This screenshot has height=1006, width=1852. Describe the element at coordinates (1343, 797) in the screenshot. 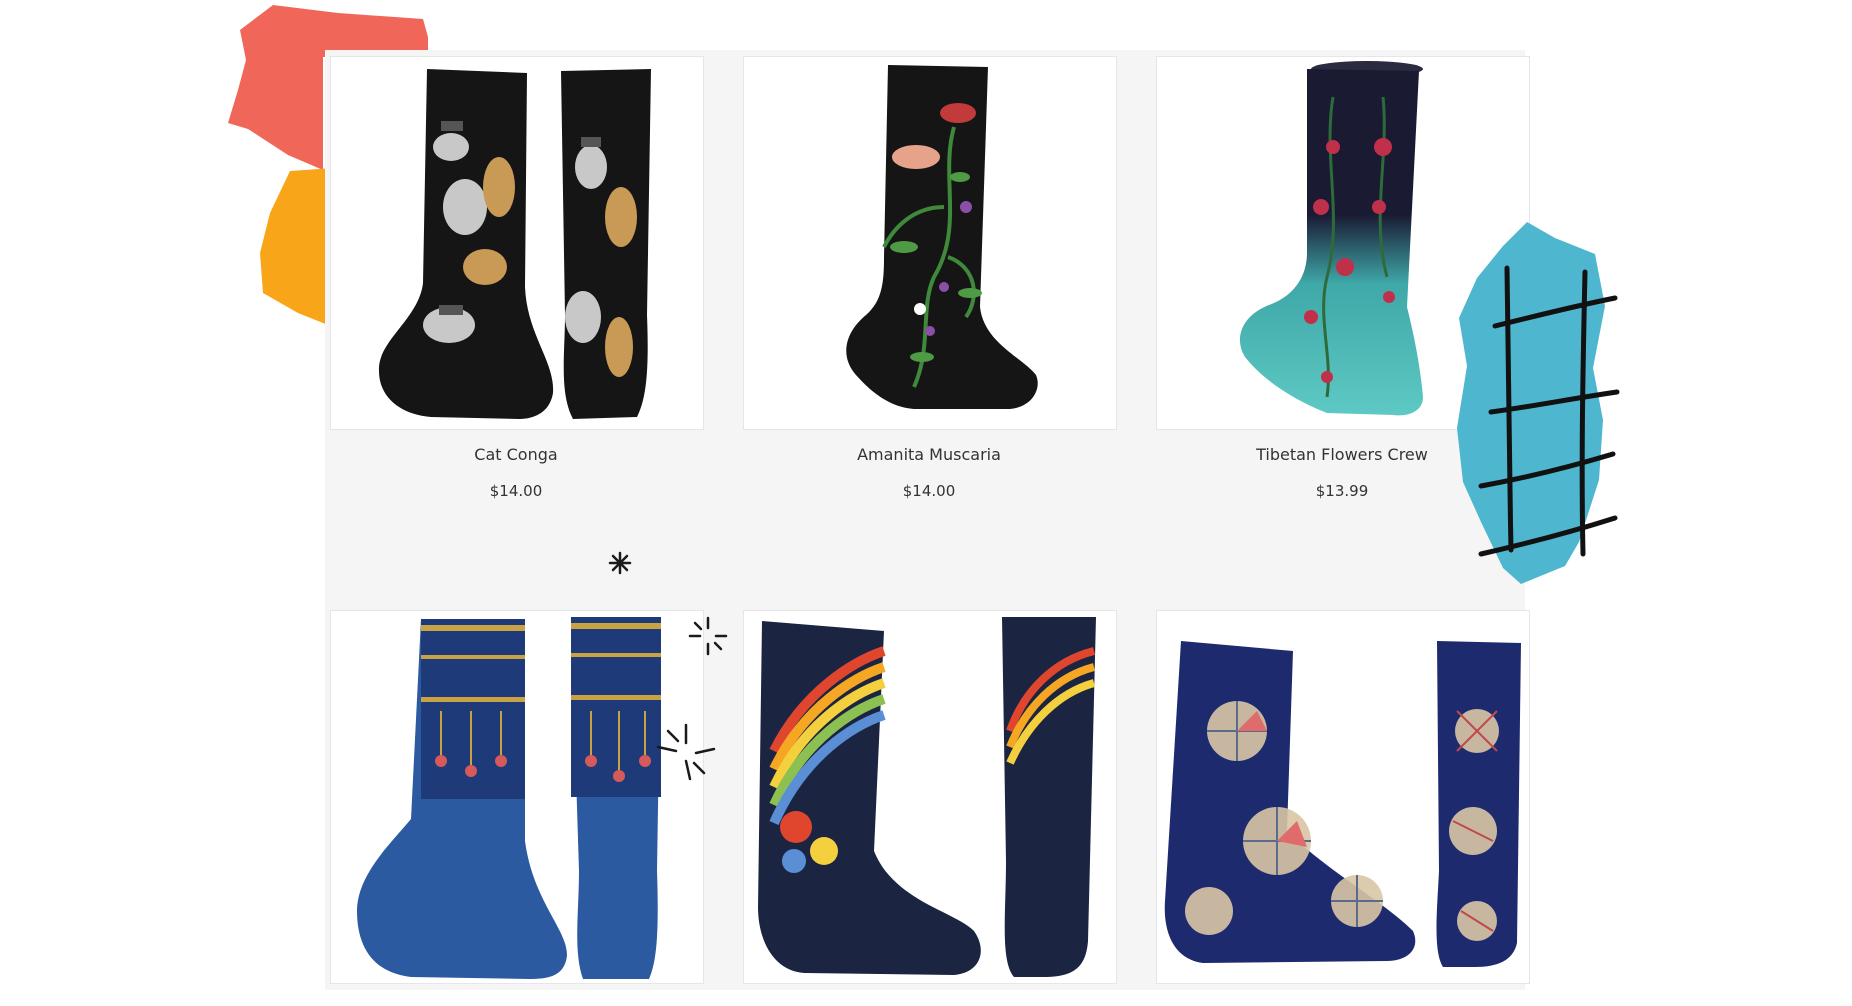

I see `product-image-stained-glass-socks` at that location.